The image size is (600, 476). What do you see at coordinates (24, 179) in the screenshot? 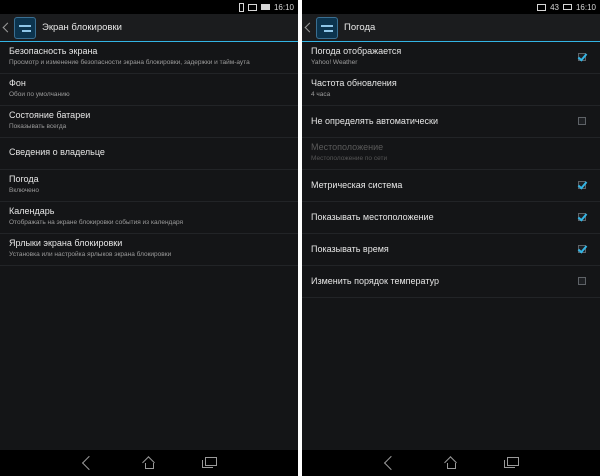
I see `setting-title: Погода` at bounding box center [24, 179].